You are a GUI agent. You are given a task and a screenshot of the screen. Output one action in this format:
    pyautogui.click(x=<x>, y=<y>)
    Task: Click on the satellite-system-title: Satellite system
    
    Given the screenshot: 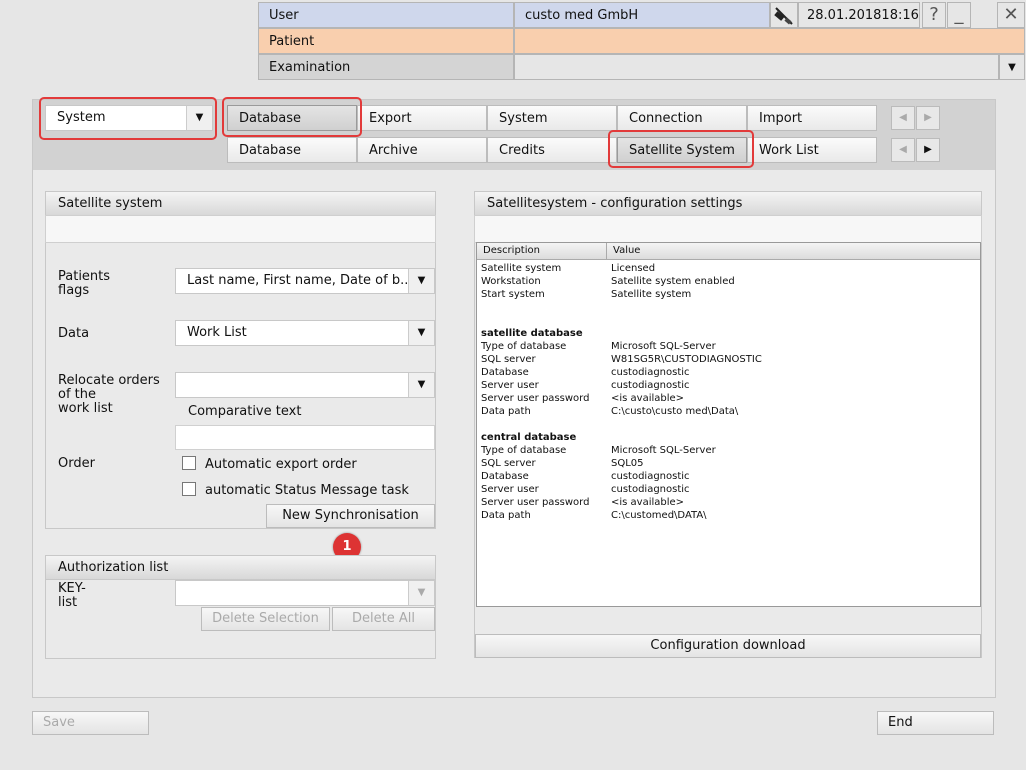 What is the action you would take?
    pyautogui.click(x=240, y=204)
    